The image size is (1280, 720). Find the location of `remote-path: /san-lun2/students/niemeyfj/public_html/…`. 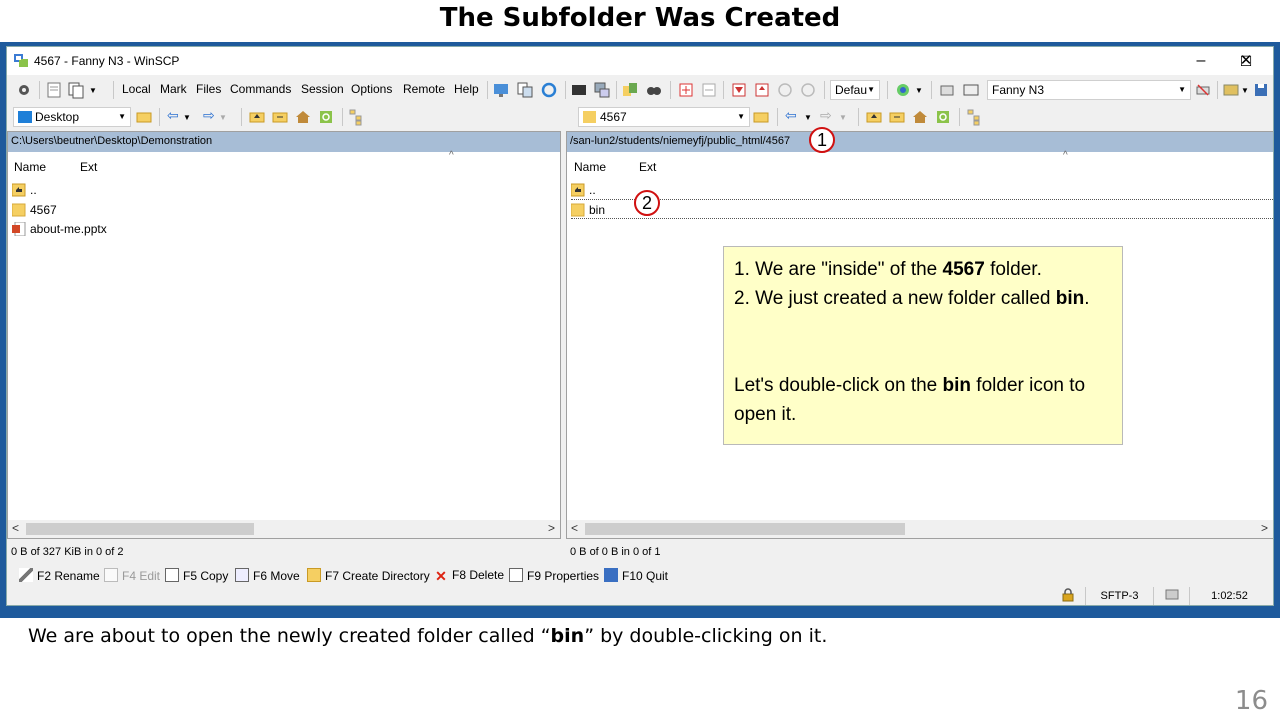

remote-path: /san-lun2/students/niemeyfj/public_html/… is located at coordinates (920, 142).